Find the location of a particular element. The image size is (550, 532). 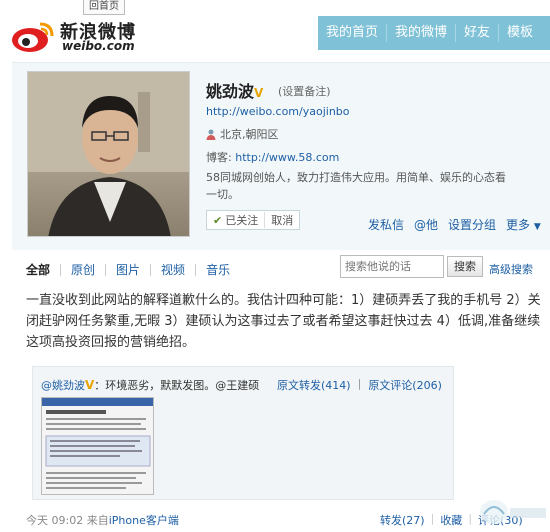

profile-name-text: 姚劲波 is located at coordinates (230, 91).